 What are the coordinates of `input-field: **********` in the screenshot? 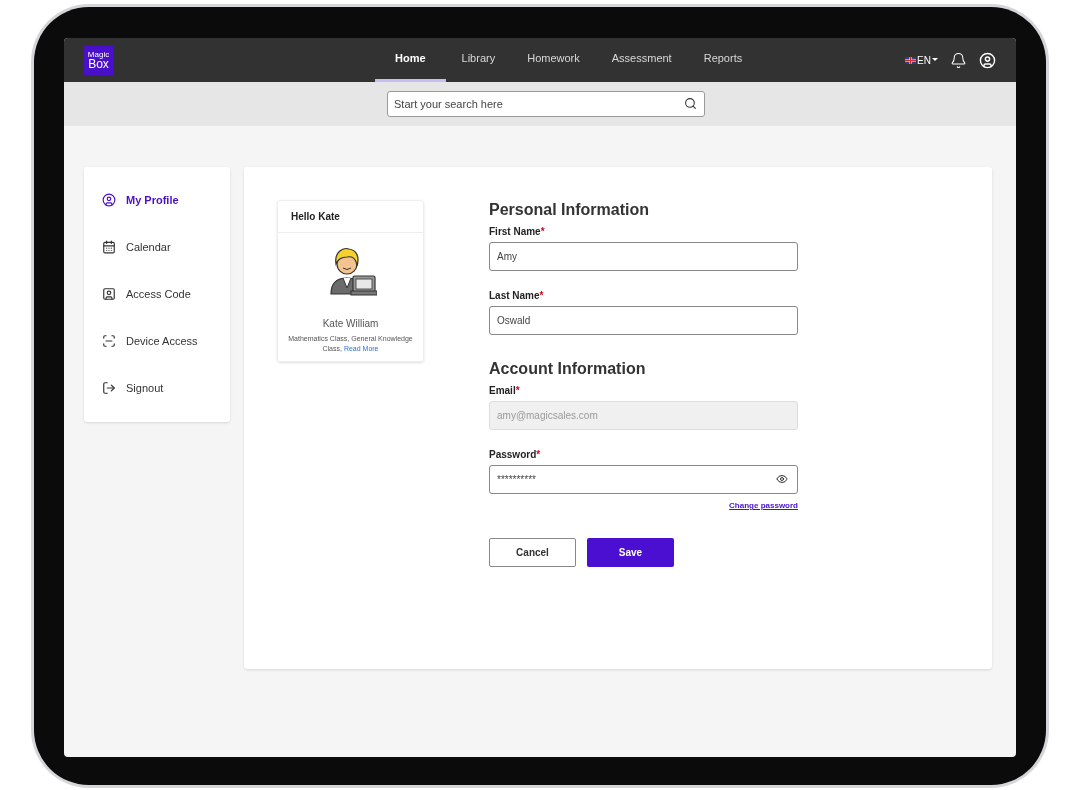 It's located at (643, 479).